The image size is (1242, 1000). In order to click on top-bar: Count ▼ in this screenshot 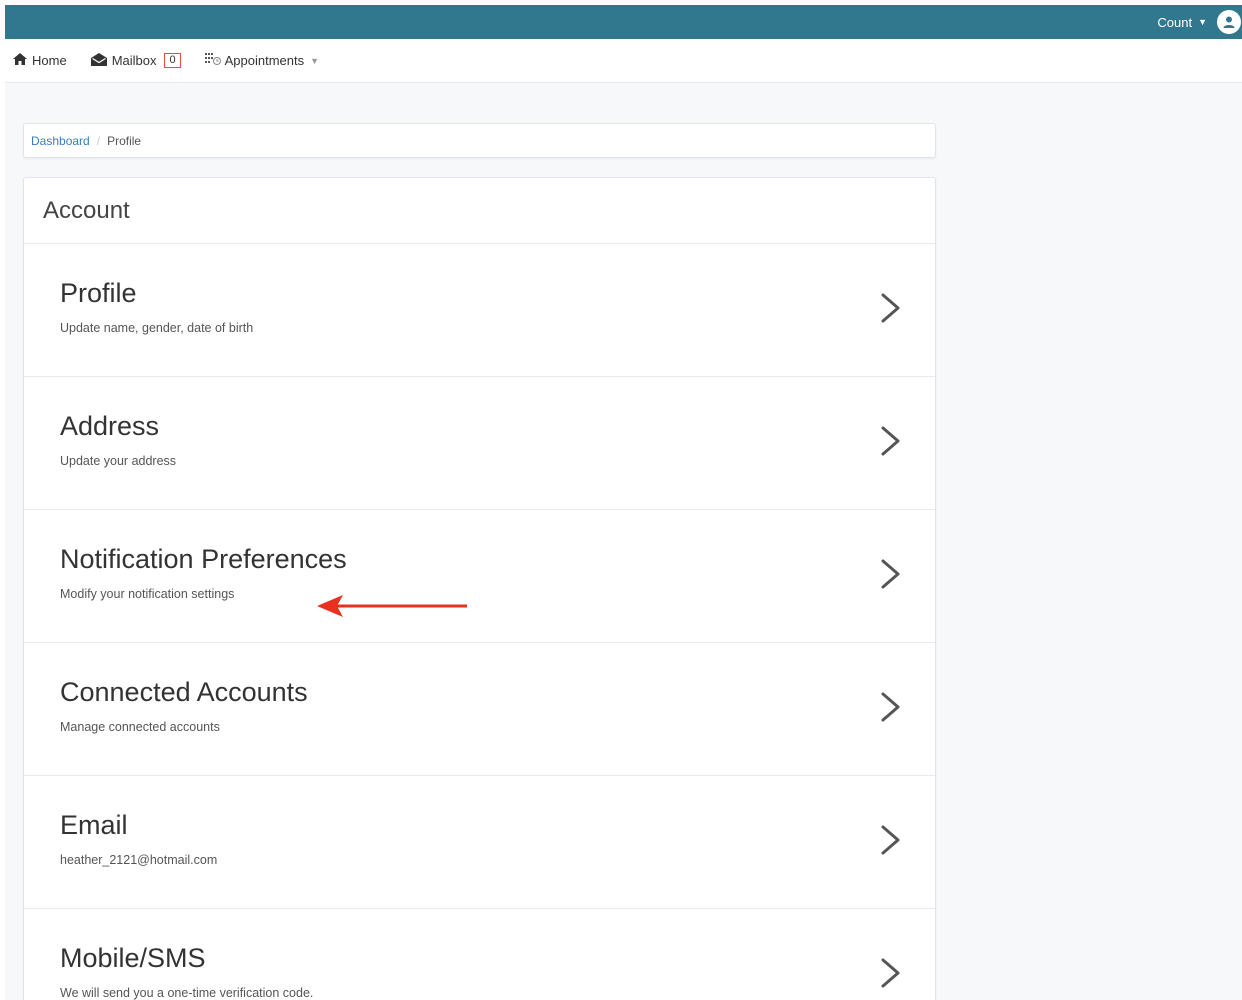, I will do `click(623, 22)`.